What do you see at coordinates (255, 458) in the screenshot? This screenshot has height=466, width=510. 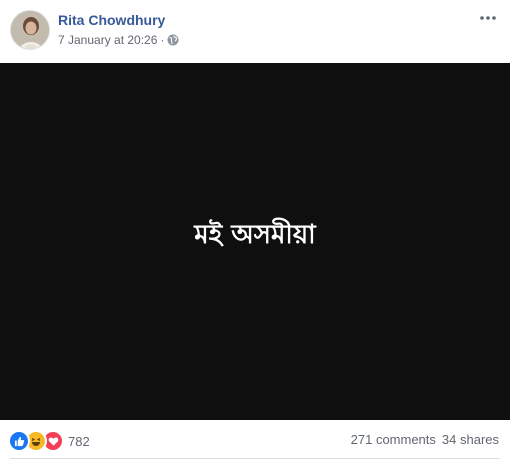 I see `footer-divider` at bounding box center [255, 458].